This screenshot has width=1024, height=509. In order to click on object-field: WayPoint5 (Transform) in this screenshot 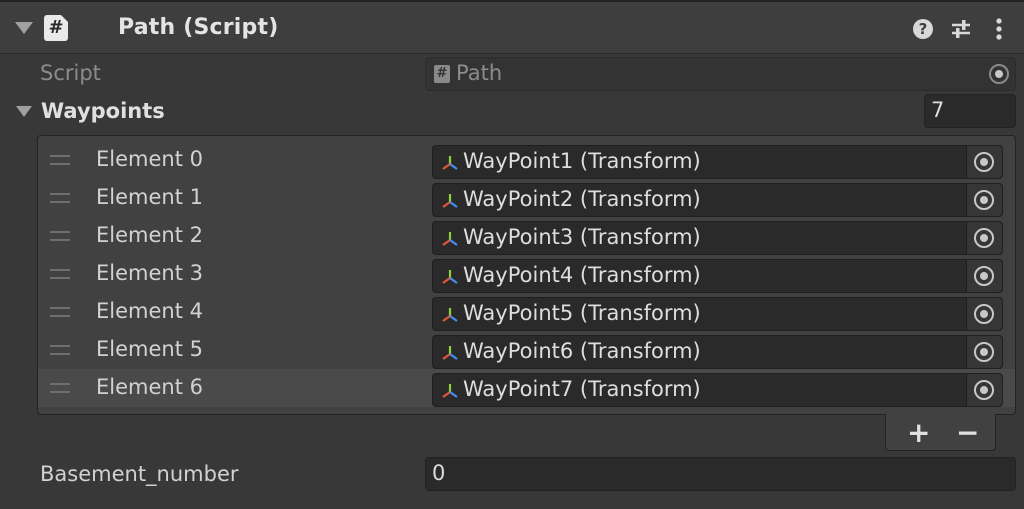, I will do `click(717, 314)`.